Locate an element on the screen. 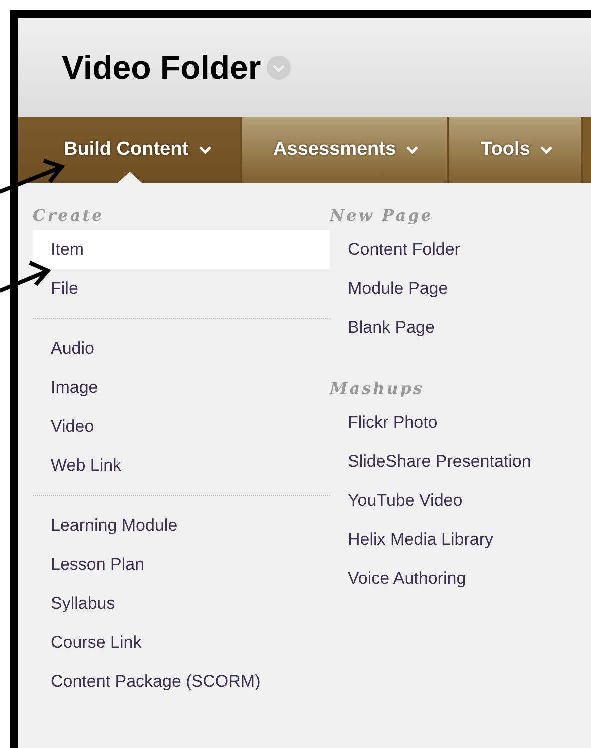 The image size is (591, 748). menu-item: Blank Page is located at coordinates (460, 327).